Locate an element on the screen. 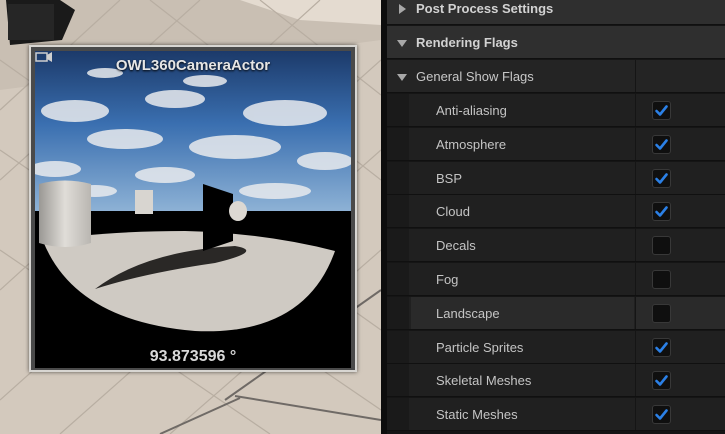  show-flag-row-atmosphere: Atmosphere is located at coordinates (556, 144).